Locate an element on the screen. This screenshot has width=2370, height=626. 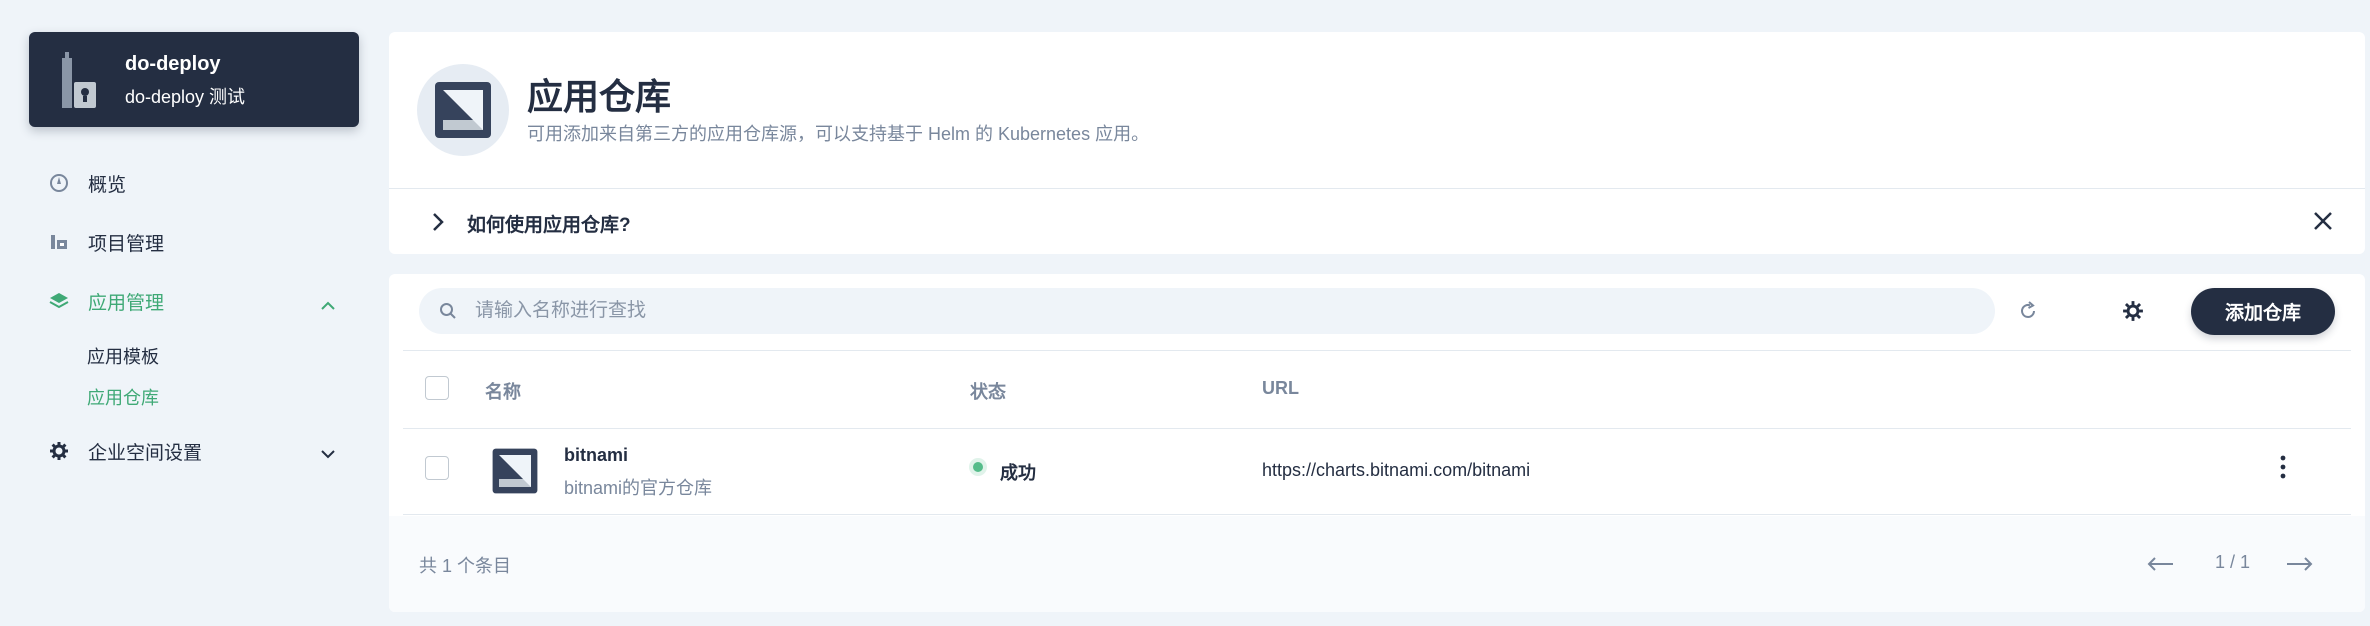
close-icon is located at coordinates (2323, 221).